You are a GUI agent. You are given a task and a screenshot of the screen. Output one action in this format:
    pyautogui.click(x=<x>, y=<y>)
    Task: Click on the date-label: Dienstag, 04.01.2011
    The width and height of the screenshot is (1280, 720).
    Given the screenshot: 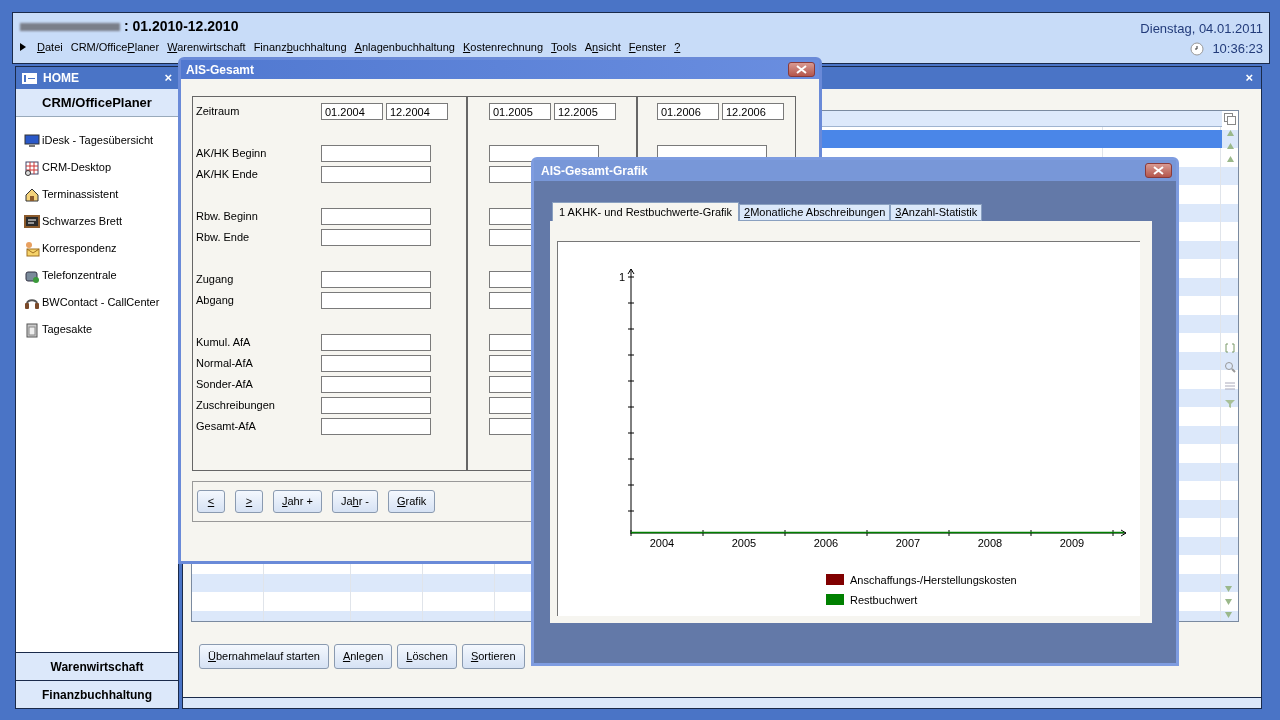 What is the action you would take?
    pyautogui.click(x=1201, y=29)
    